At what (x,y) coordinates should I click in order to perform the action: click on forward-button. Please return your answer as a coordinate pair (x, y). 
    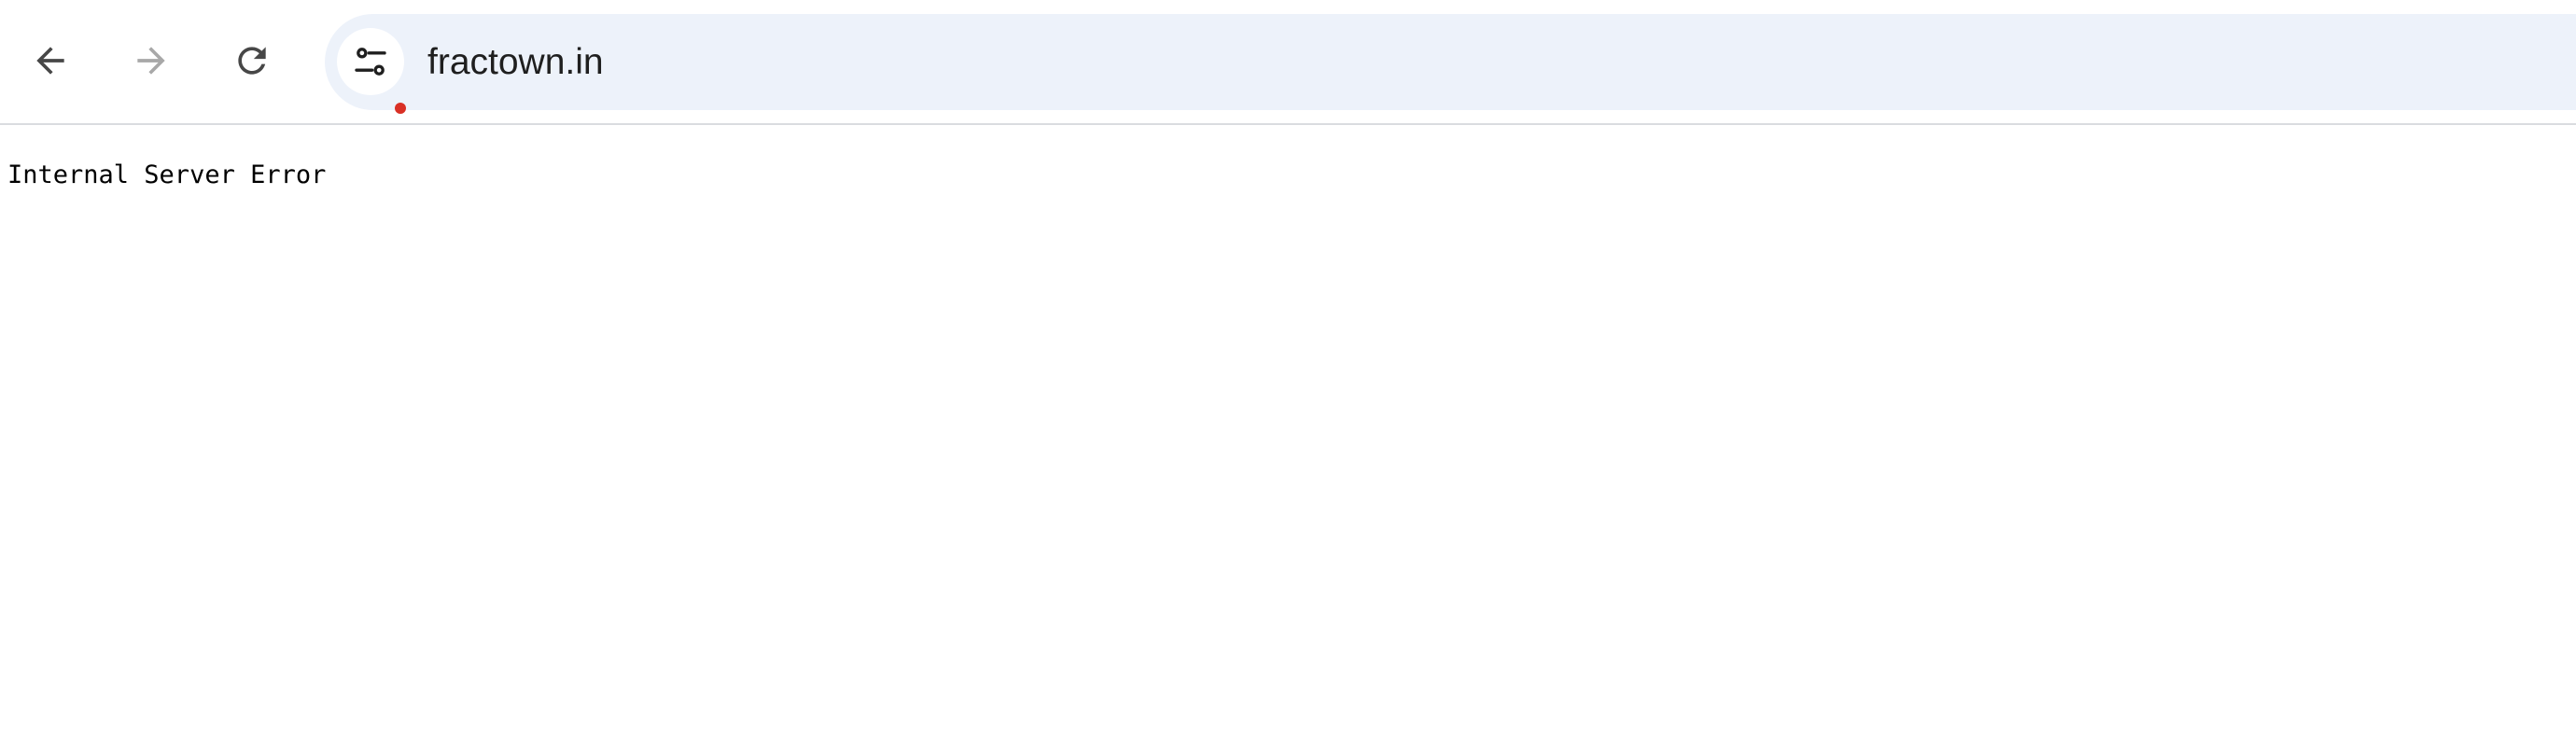
    Looking at the image, I should click on (151, 60).